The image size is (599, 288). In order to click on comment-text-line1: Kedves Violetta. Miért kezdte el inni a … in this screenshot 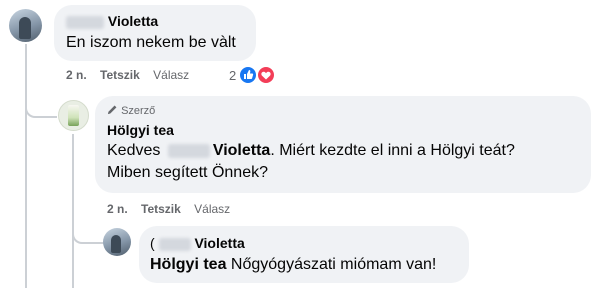, I will do `click(311, 151)`.